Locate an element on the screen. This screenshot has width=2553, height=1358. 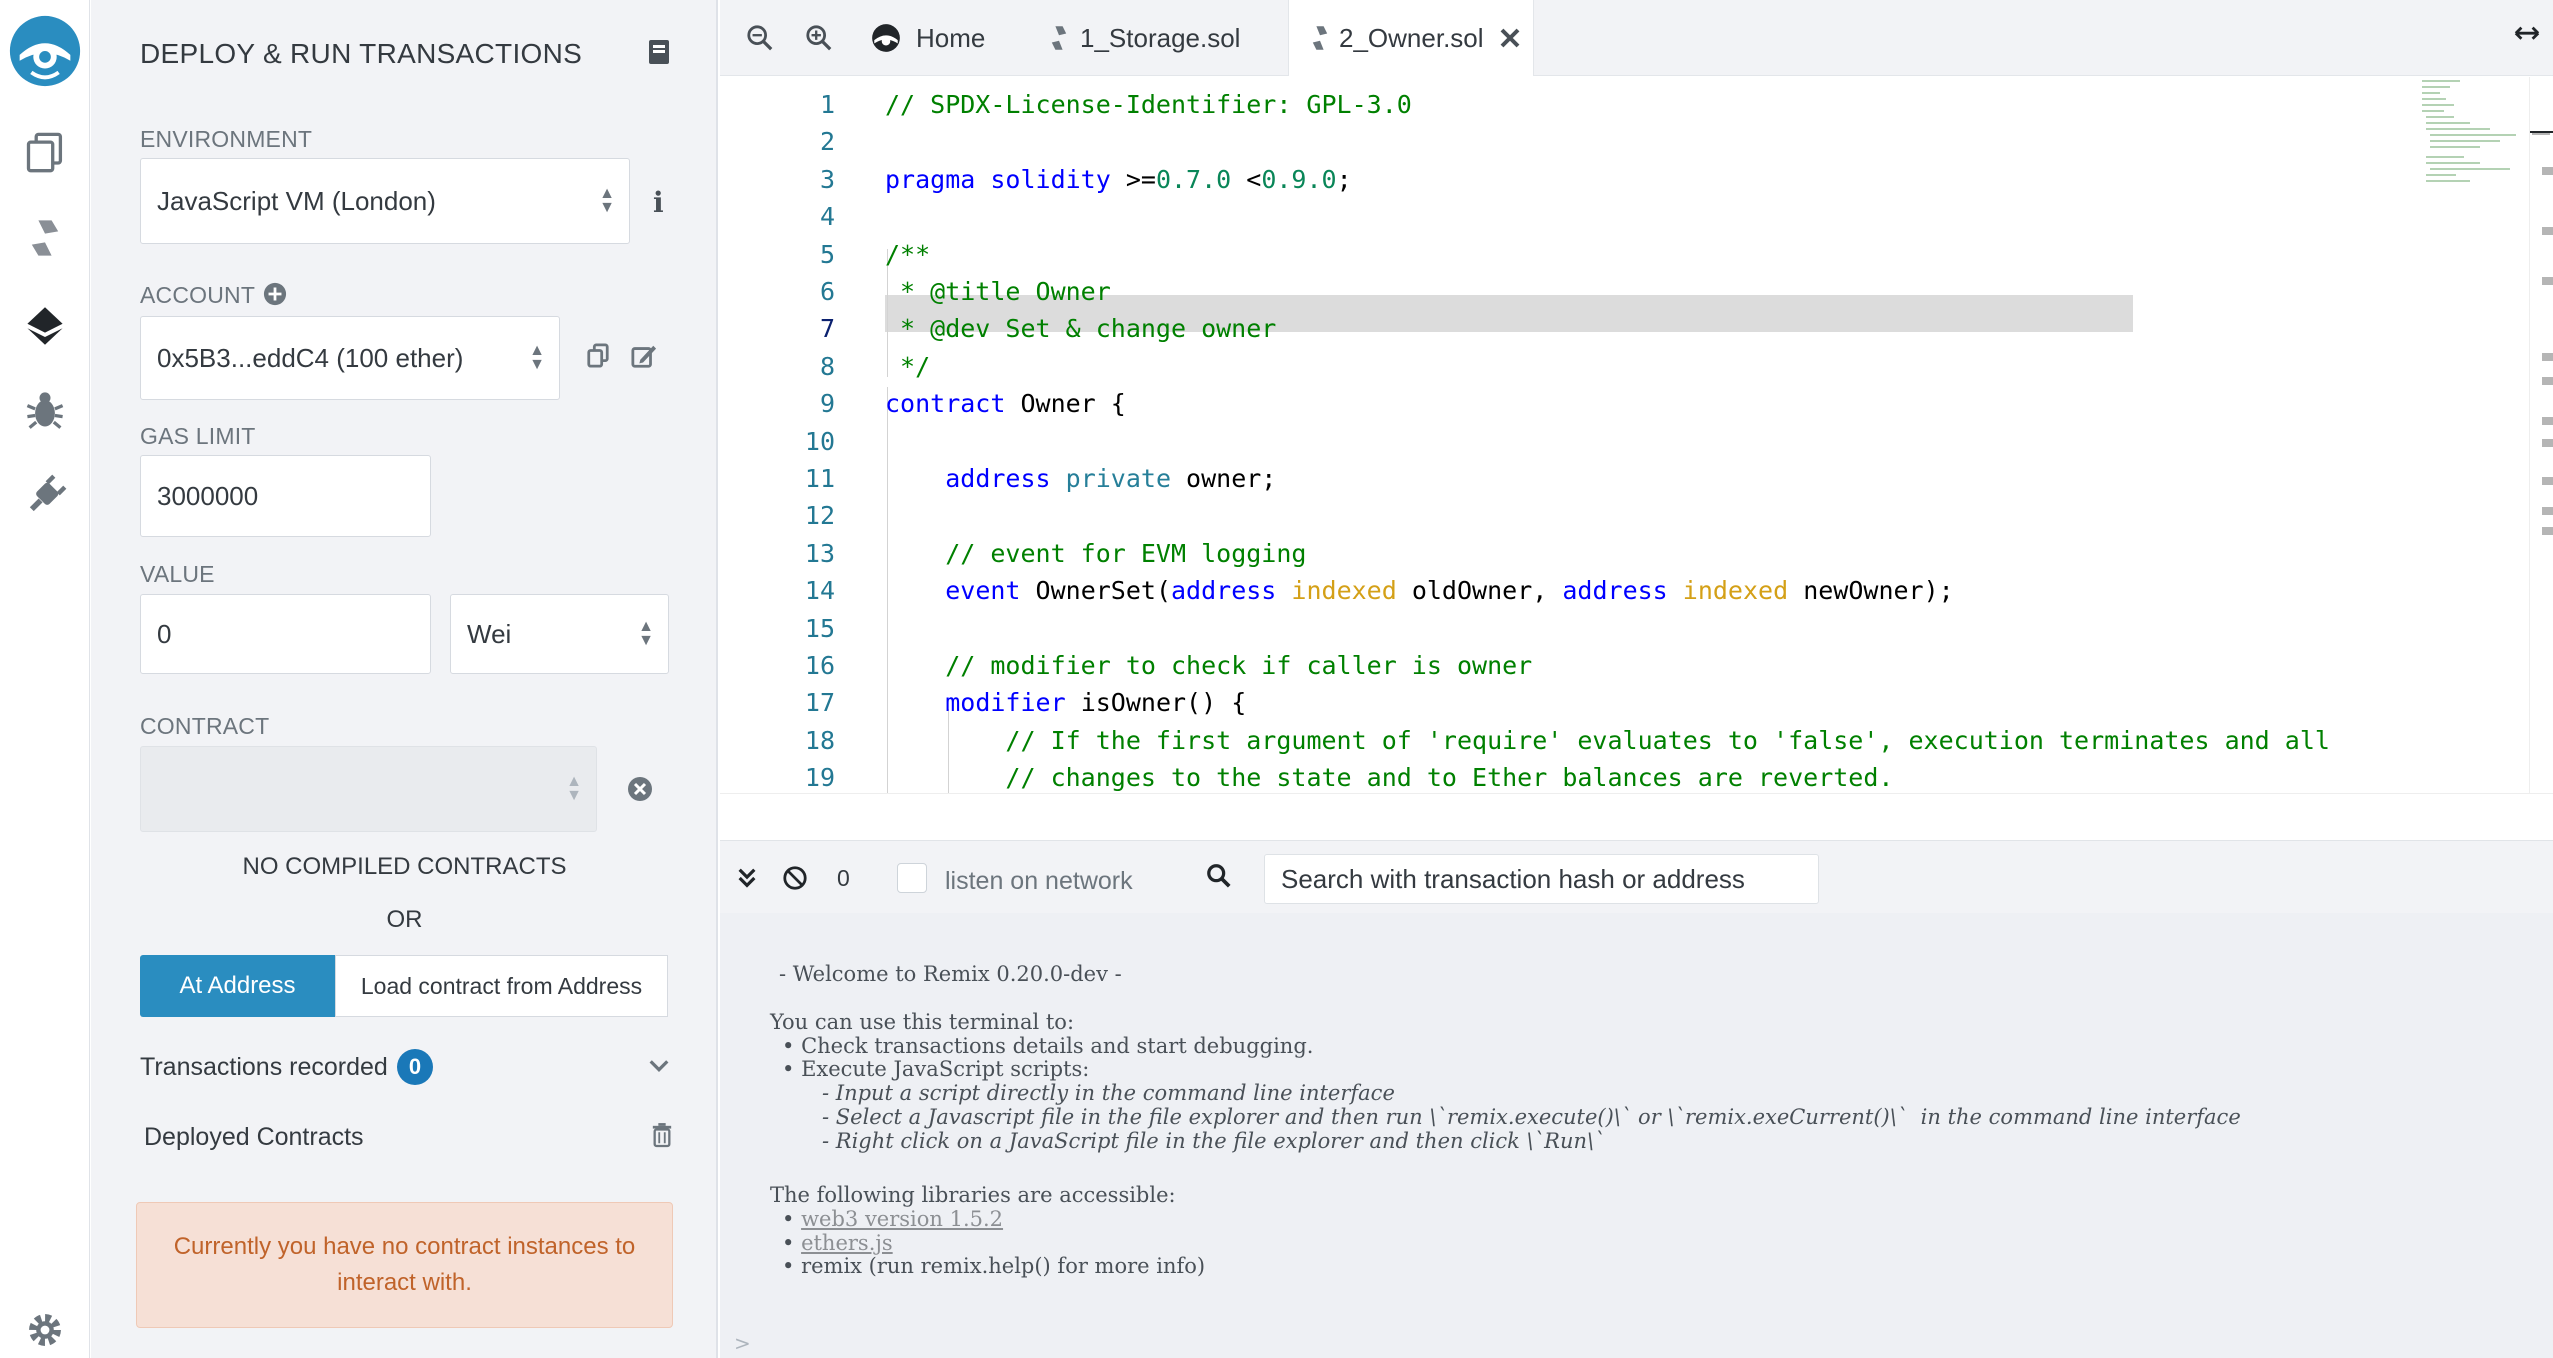
tab-home: Home is located at coordinates (945, 38).